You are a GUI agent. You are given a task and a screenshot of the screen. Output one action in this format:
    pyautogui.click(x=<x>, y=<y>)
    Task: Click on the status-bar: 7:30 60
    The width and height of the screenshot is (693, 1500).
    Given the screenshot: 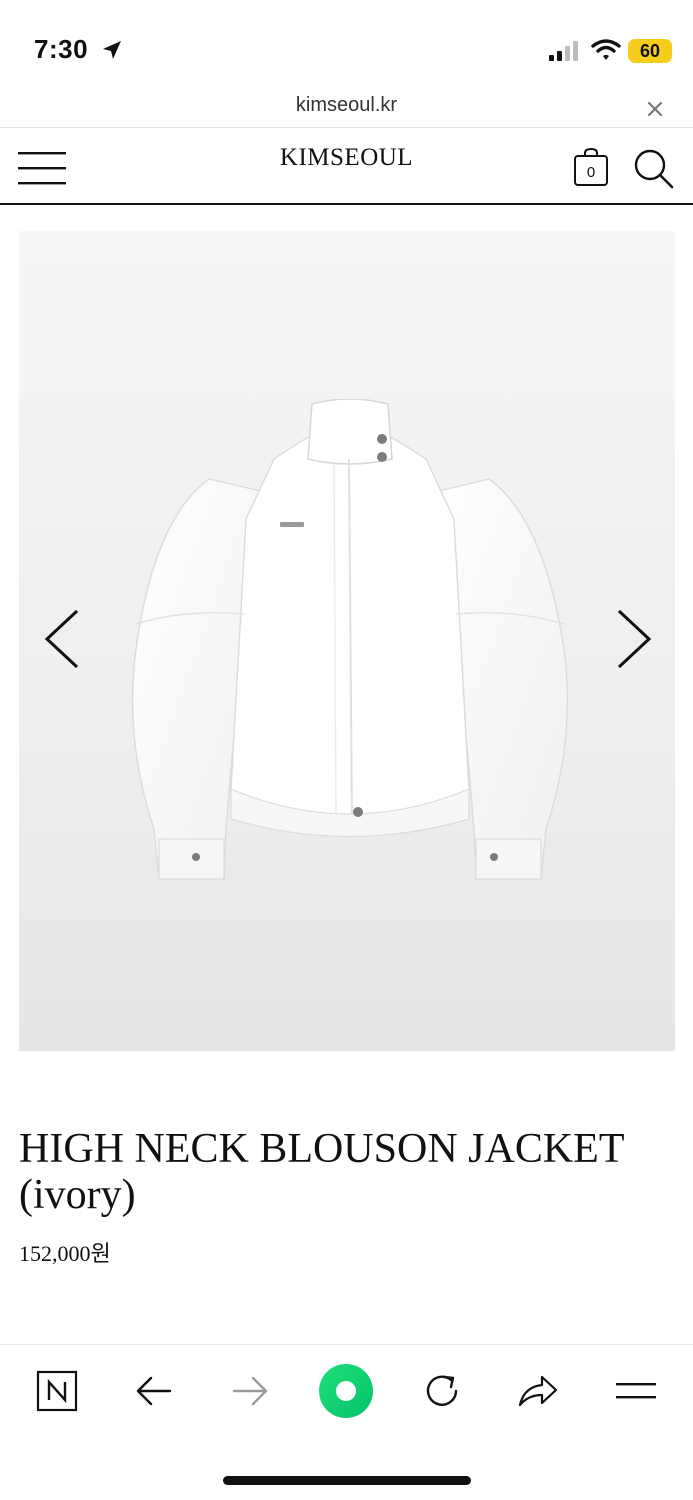 What is the action you would take?
    pyautogui.click(x=346, y=45)
    